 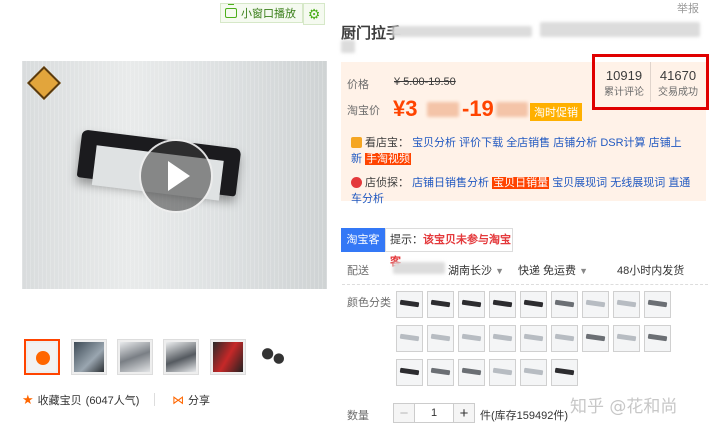 What do you see at coordinates (528, 143) in the screenshot?
I see `tool-link: 全店销售` at bounding box center [528, 143].